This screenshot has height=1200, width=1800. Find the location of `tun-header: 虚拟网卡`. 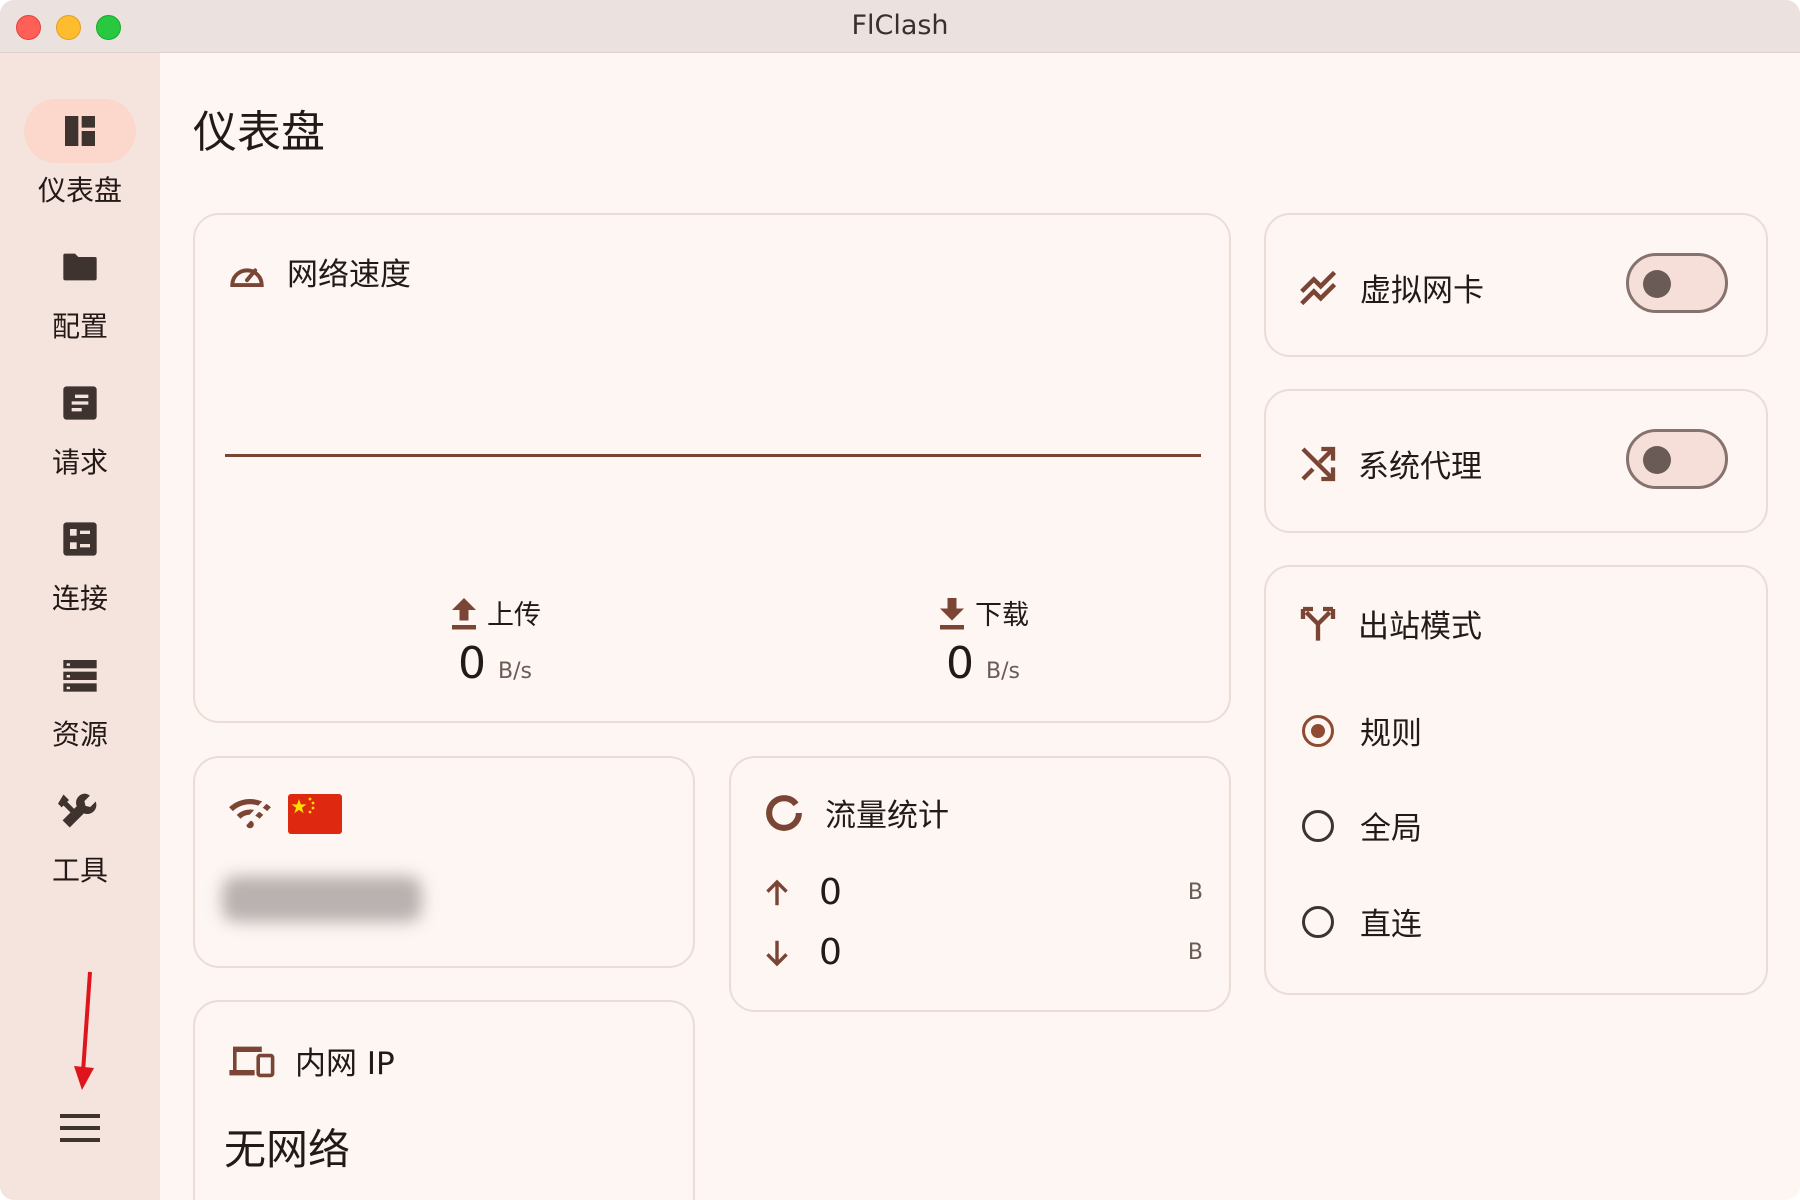

tun-header: 虚拟网卡 is located at coordinates (1391, 287).